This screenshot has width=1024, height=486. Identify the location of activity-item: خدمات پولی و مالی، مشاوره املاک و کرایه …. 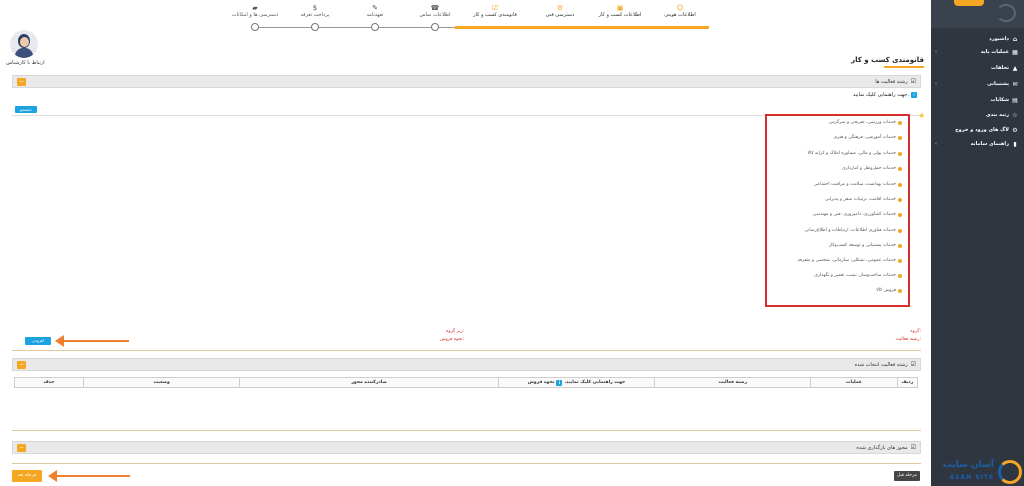
(854, 153).